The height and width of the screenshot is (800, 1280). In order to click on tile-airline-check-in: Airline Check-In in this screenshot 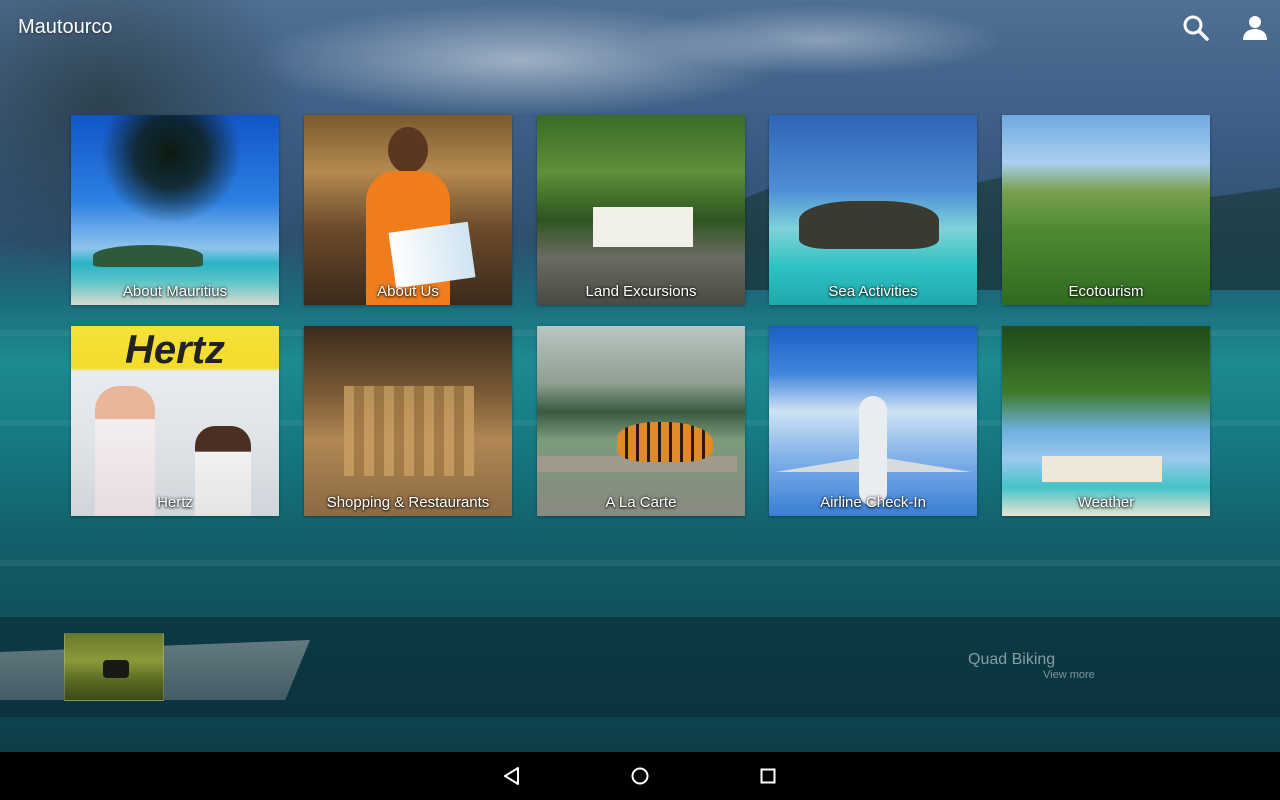, I will do `click(873, 421)`.